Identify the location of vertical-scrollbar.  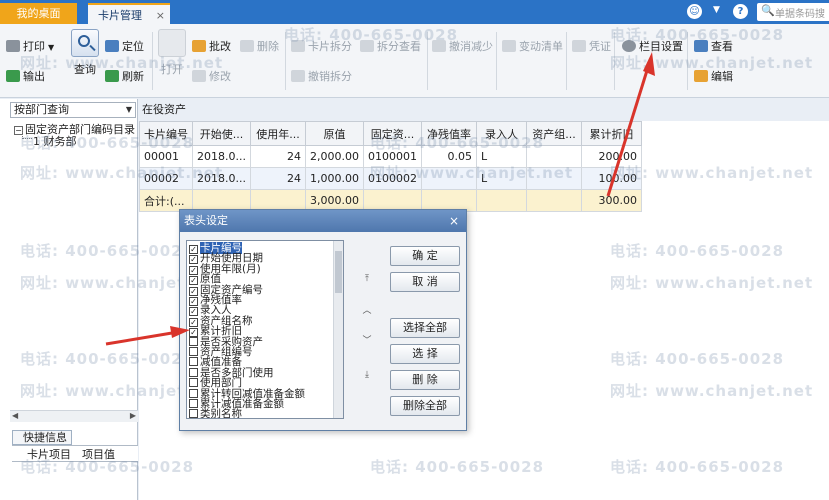
(338, 329).